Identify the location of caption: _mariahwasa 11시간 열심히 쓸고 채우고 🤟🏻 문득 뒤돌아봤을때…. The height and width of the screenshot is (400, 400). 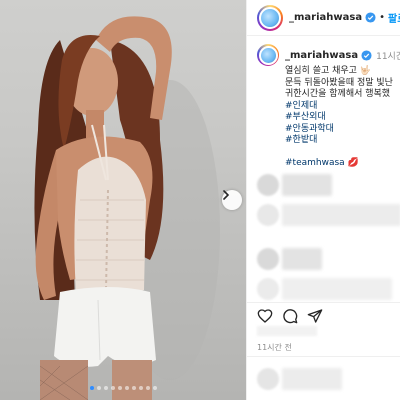
(323, 102).